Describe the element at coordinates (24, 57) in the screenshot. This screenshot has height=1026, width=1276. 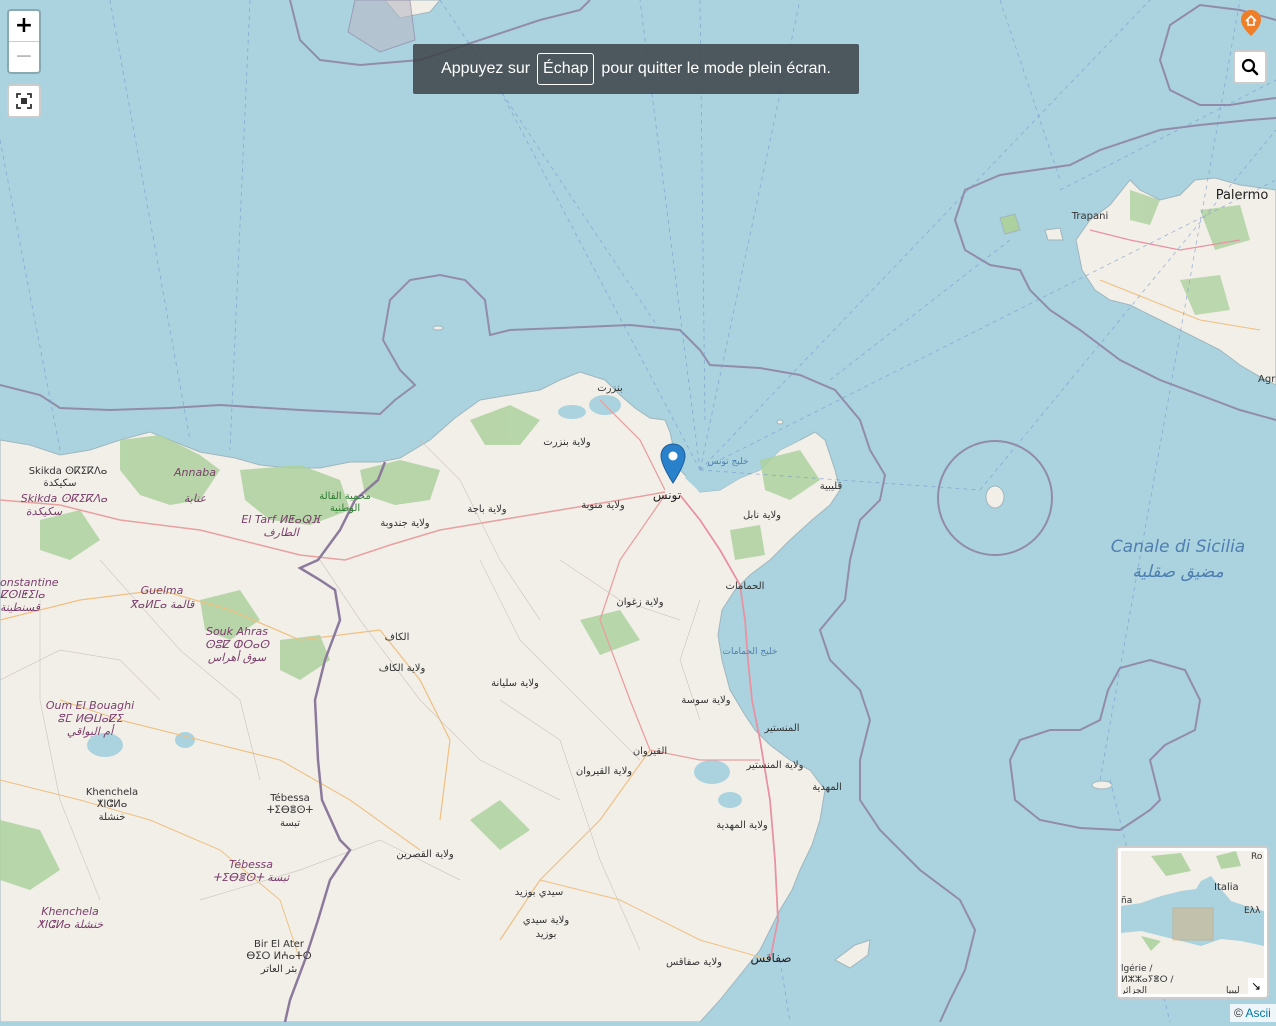
I see `zoom-out-button: −` at that location.